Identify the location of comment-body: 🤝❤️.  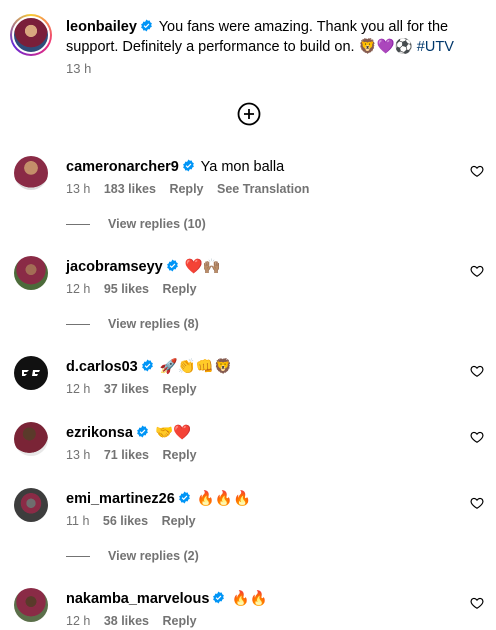
(173, 433).